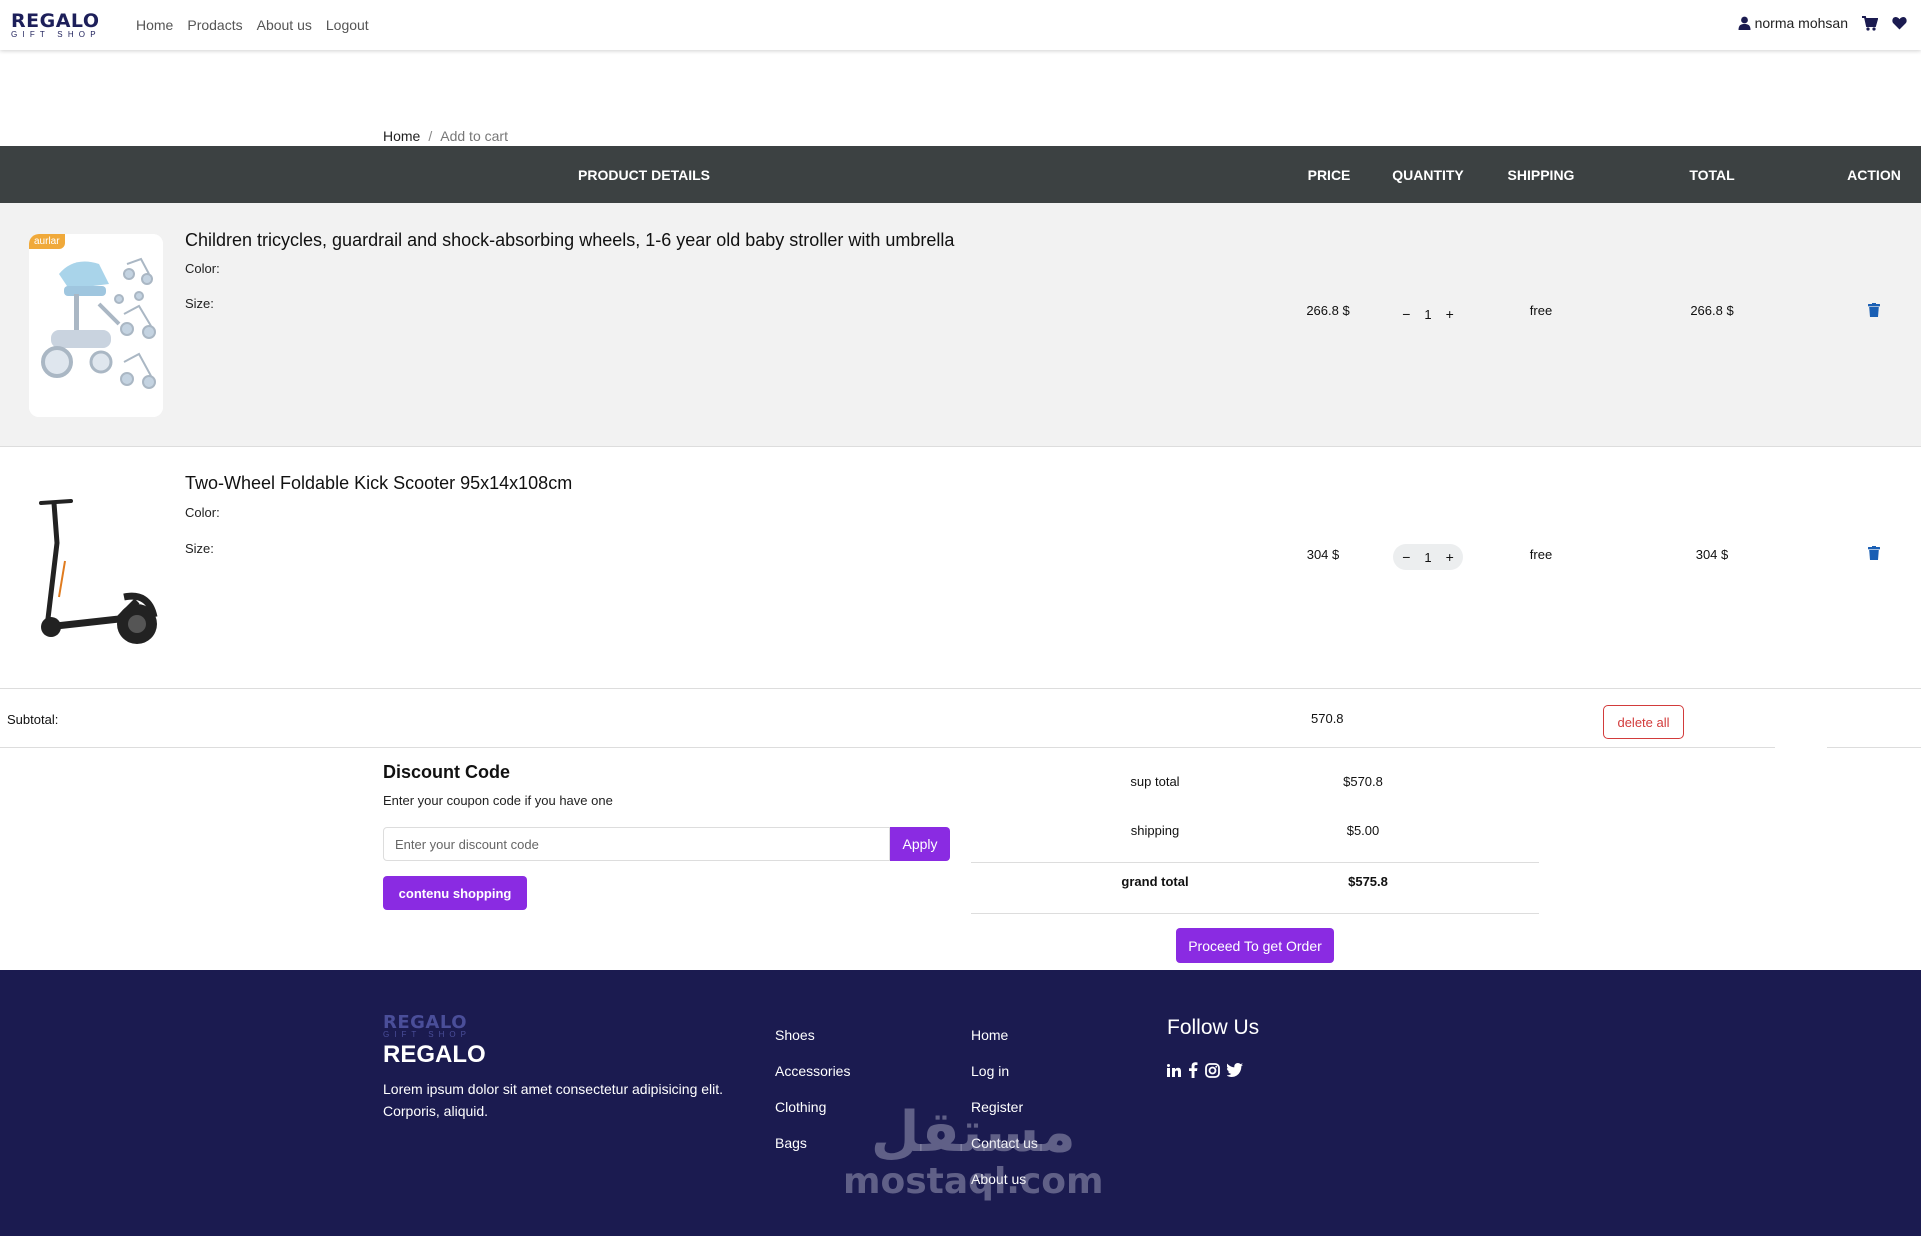 This screenshot has height=1236, width=1921. Describe the element at coordinates (455, 893) in the screenshot. I see `continue-shopping-button: contenu shopping` at that location.